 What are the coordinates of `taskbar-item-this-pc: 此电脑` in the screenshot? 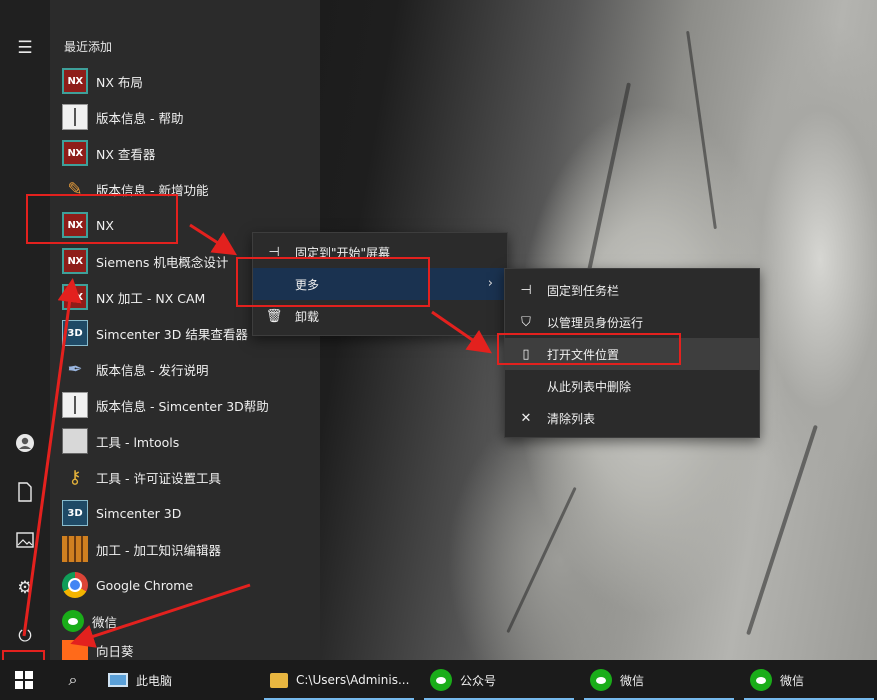 It's located at (140, 680).